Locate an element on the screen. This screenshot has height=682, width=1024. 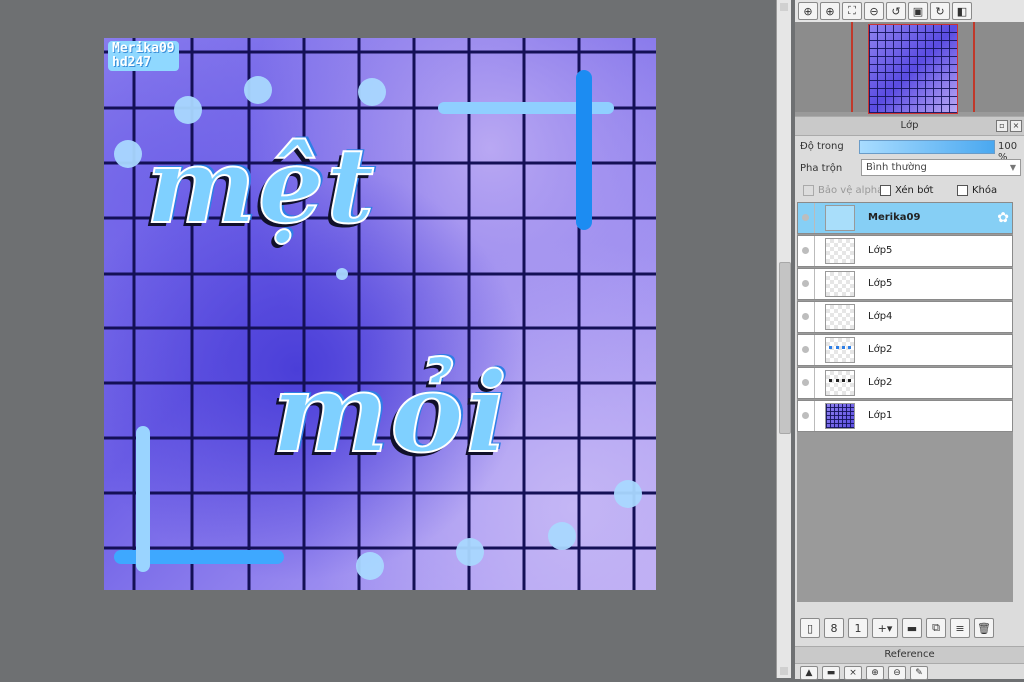
signature: Merika09 hd247 is located at coordinates (143, 56).